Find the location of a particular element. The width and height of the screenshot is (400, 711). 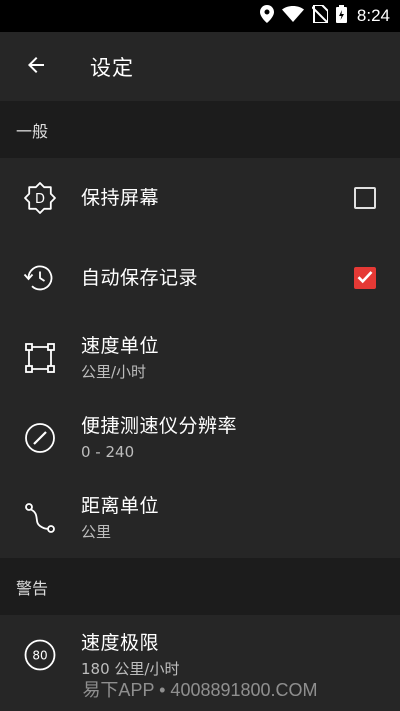

keep-screen-label: 保持屏幕 is located at coordinates (120, 198).